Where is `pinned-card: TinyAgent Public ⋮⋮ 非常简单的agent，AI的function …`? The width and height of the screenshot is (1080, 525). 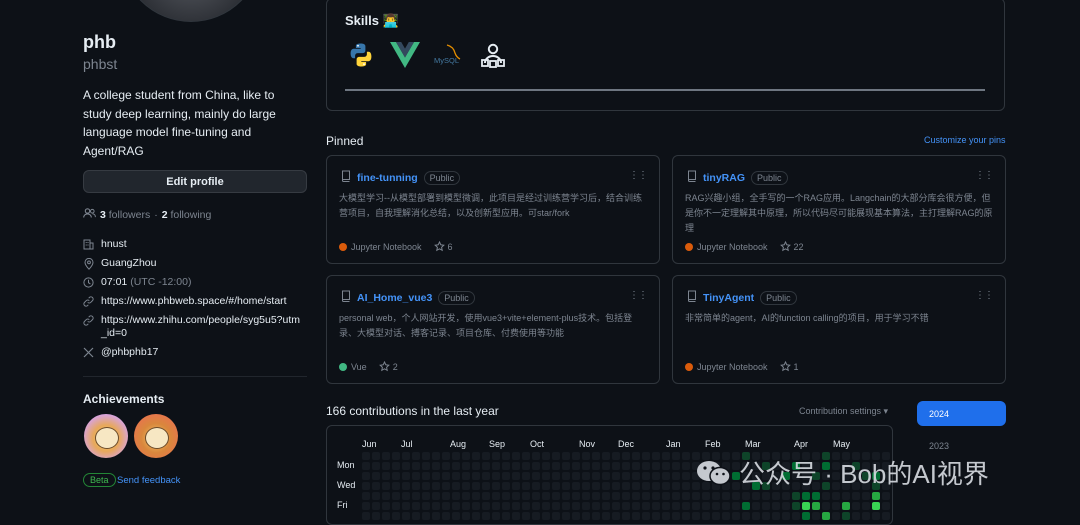 pinned-card: TinyAgent Public ⋮⋮ 非常简单的agent，AI的function … is located at coordinates (839, 329).